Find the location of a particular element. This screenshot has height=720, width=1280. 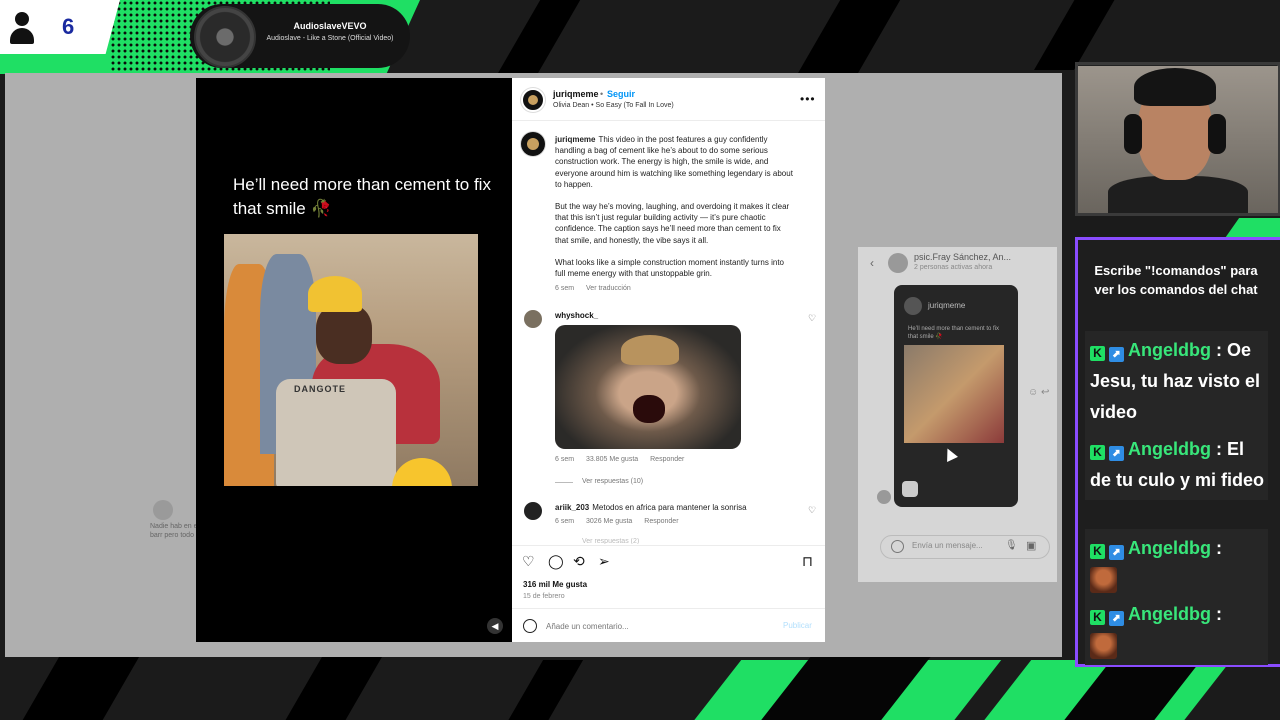

bag-label: DANGOTE is located at coordinates (320, 389).